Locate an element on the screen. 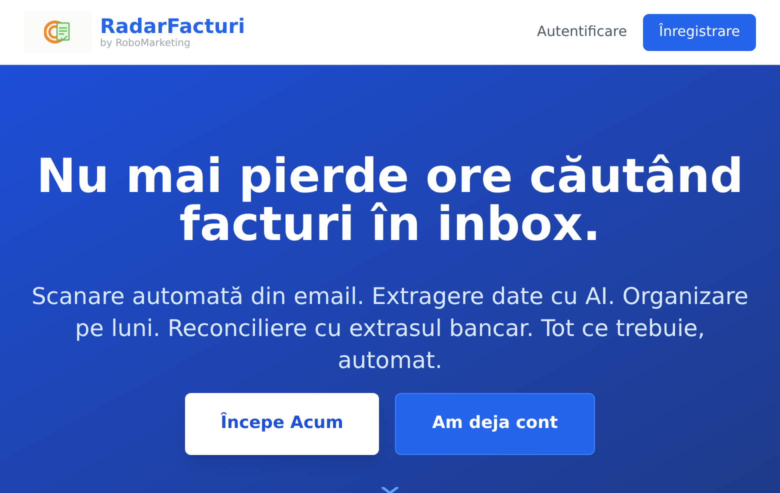  radar-document-icon is located at coordinates (58, 32).